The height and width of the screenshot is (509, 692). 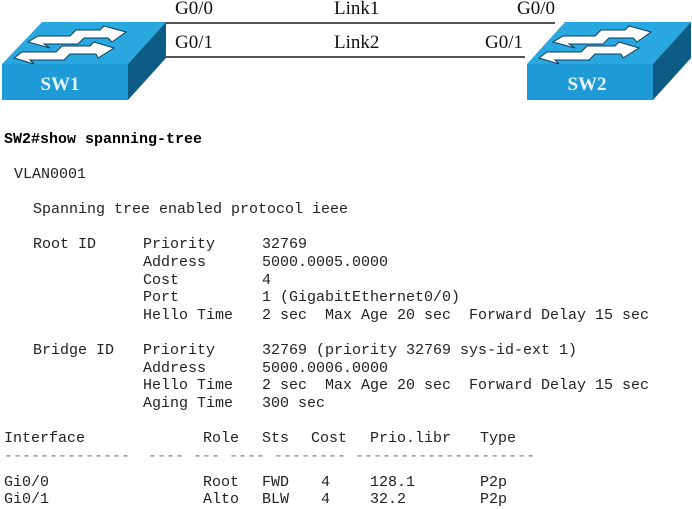 I want to click on root-address-value: 5000.0005.0000, so click(x=325, y=262).